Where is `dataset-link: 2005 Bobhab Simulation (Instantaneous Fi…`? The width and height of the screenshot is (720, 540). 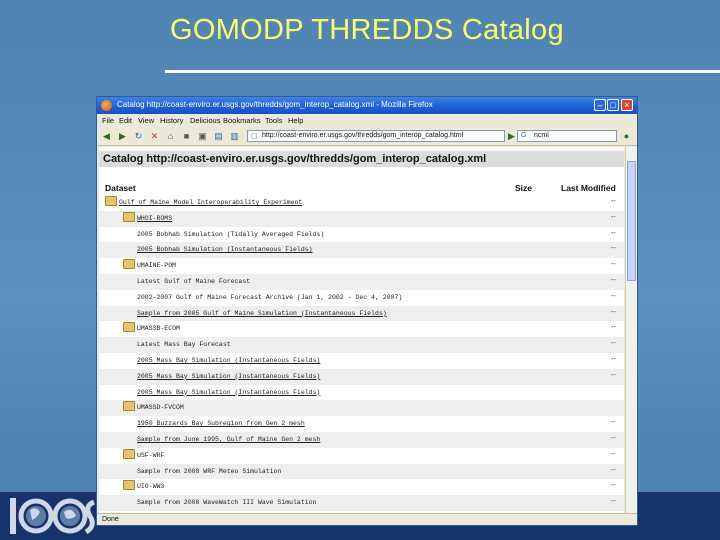
dataset-link: 2005 Bobhab Simulation (Instantaneous Fi… is located at coordinates (225, 249).